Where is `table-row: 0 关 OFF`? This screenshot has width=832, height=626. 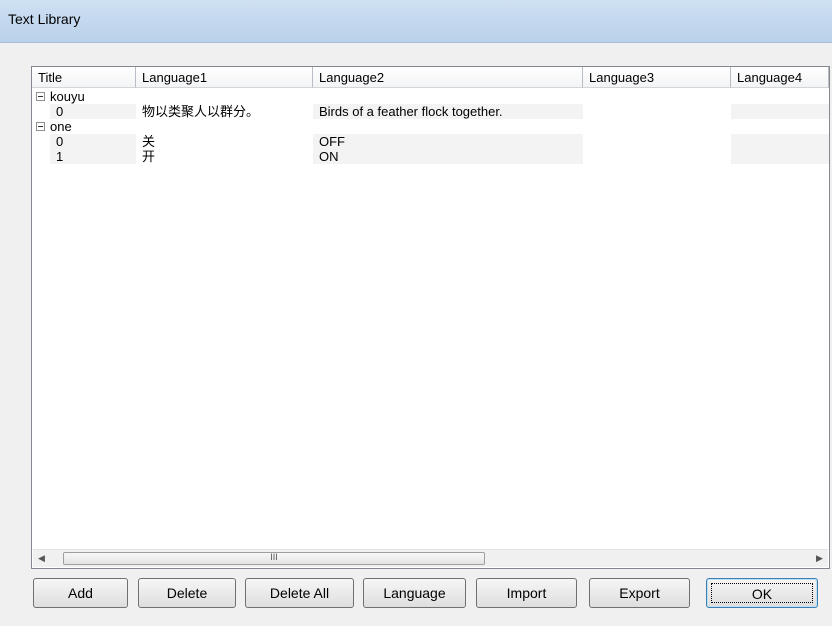
table-row: 0 关 OFF is located at coordinates (430, 141).